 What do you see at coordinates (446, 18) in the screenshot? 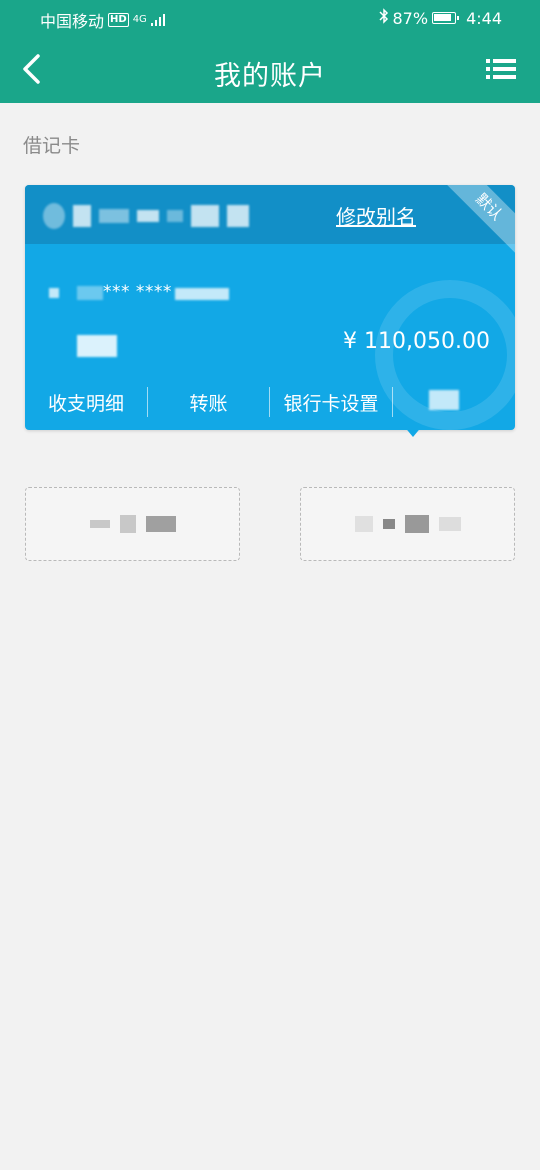
I see `battery-icon` at bounding box center [446, 18].